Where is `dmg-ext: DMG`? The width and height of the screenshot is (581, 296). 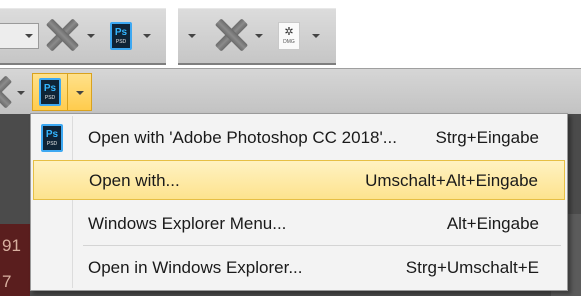
dmg-ext: DMG is located at coordinates (289, 42).